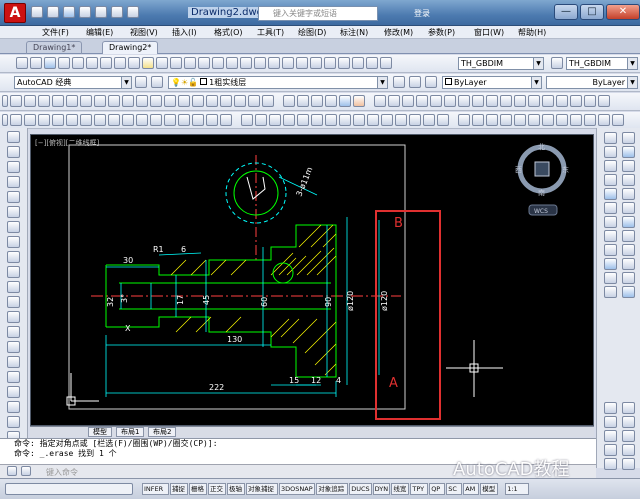  What do you see at coordinates (179, 489) in the screenshot?
I see `status-toggle-1: 捕捉` at bounding box center [179, 489].